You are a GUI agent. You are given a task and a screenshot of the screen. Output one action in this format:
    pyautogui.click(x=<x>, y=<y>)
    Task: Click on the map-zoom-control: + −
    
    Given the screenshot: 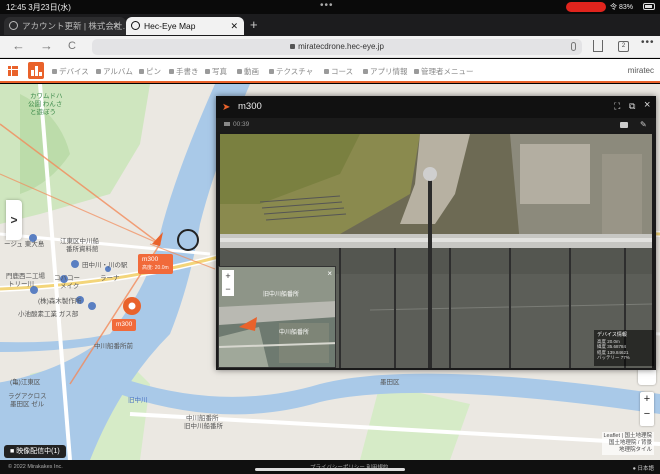 What is the action you would take?
    pyautogui.click(x=647, y=409)
    